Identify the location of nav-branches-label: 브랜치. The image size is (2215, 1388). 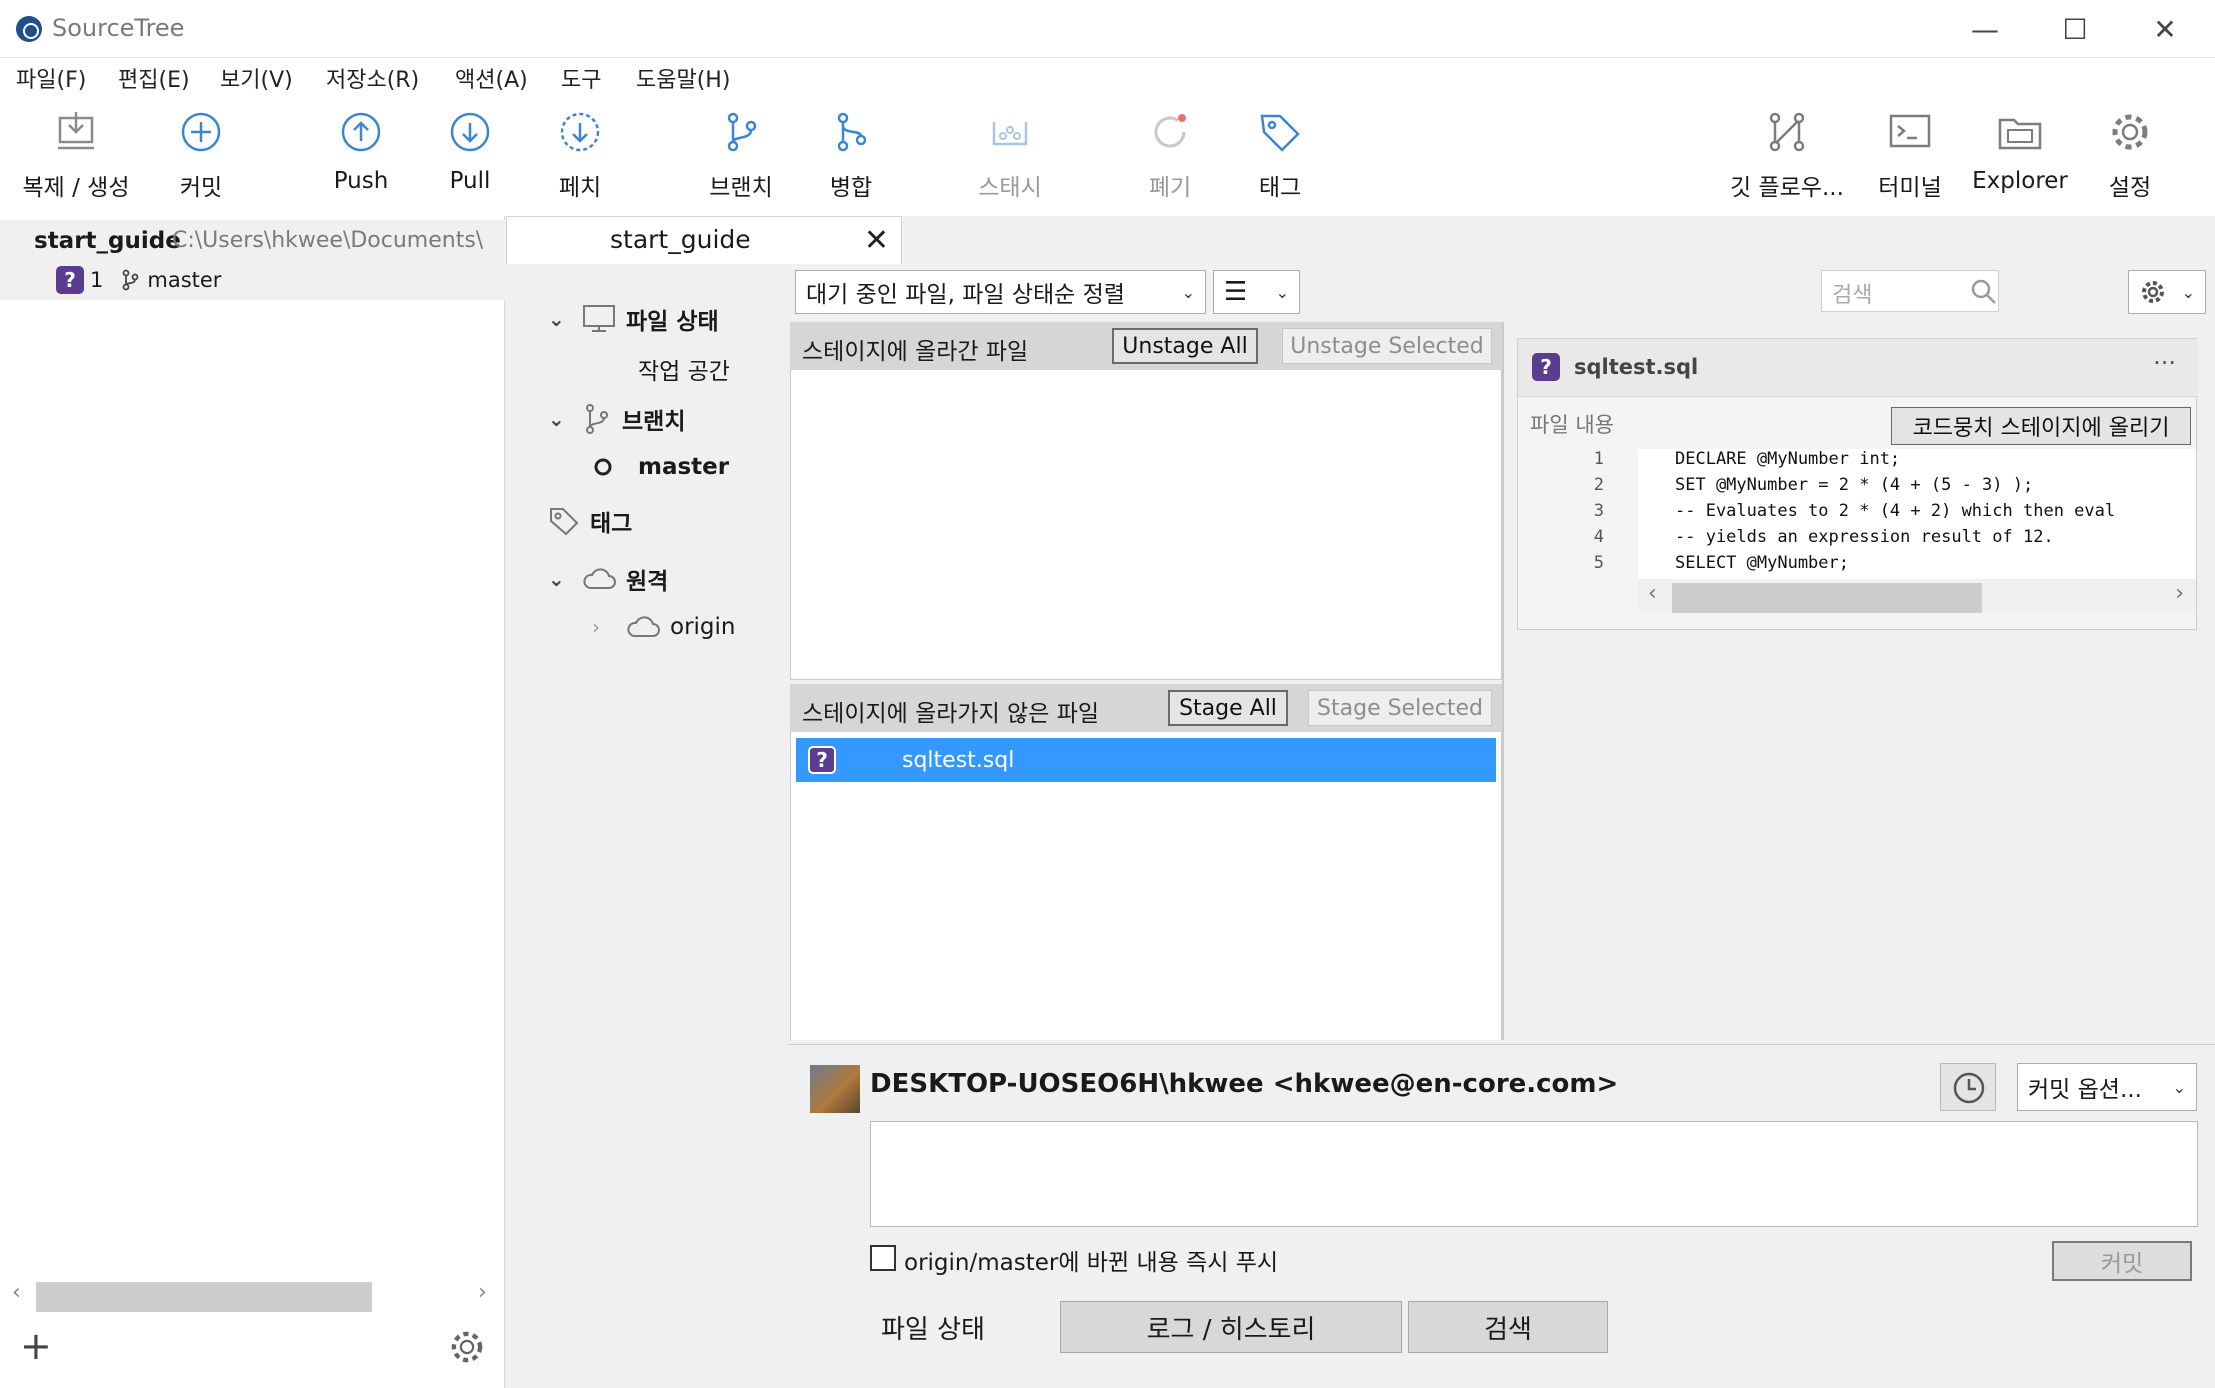
(654, 422).